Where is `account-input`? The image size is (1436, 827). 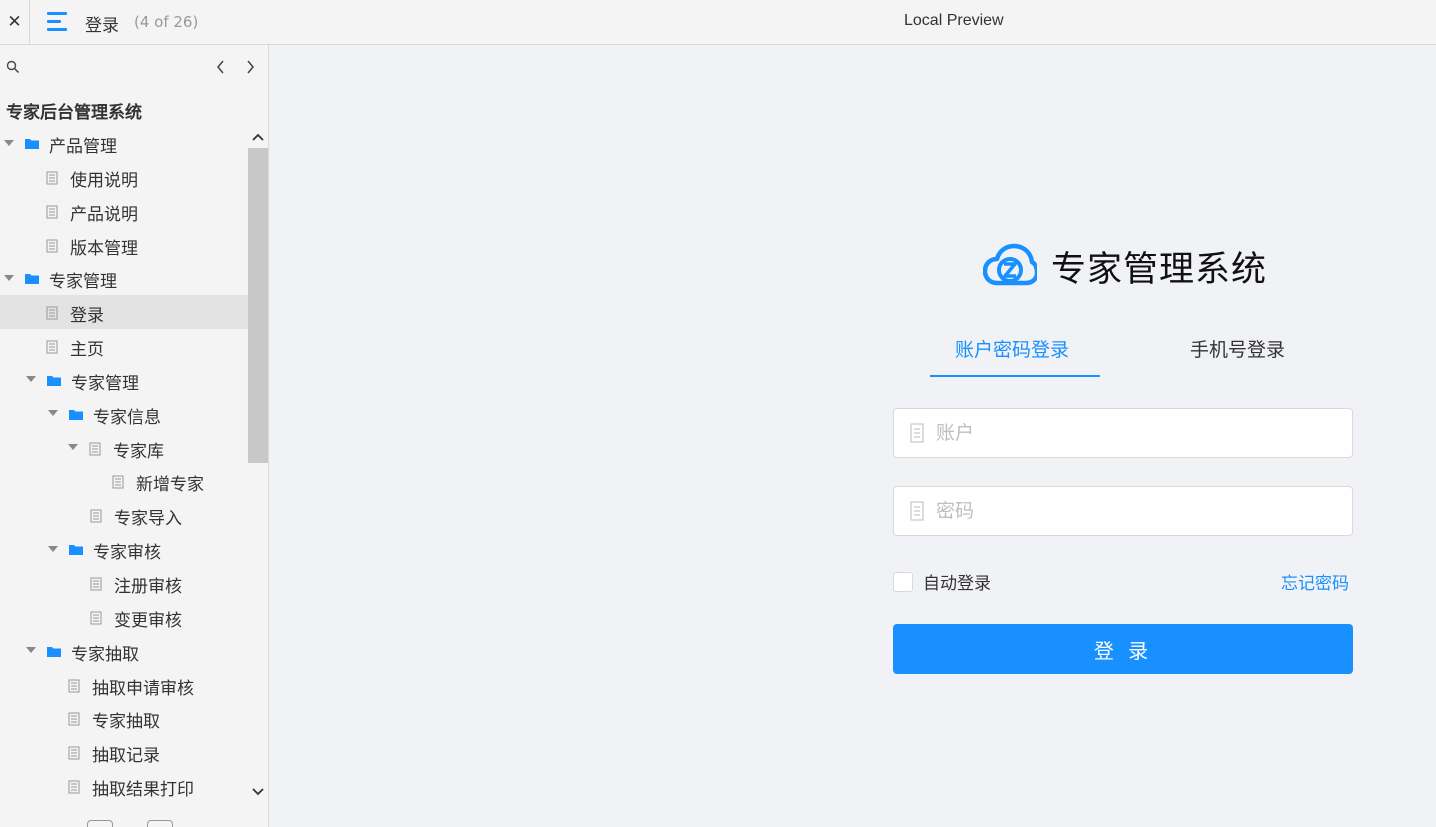 account-input is located at coordinates (1136, 433).